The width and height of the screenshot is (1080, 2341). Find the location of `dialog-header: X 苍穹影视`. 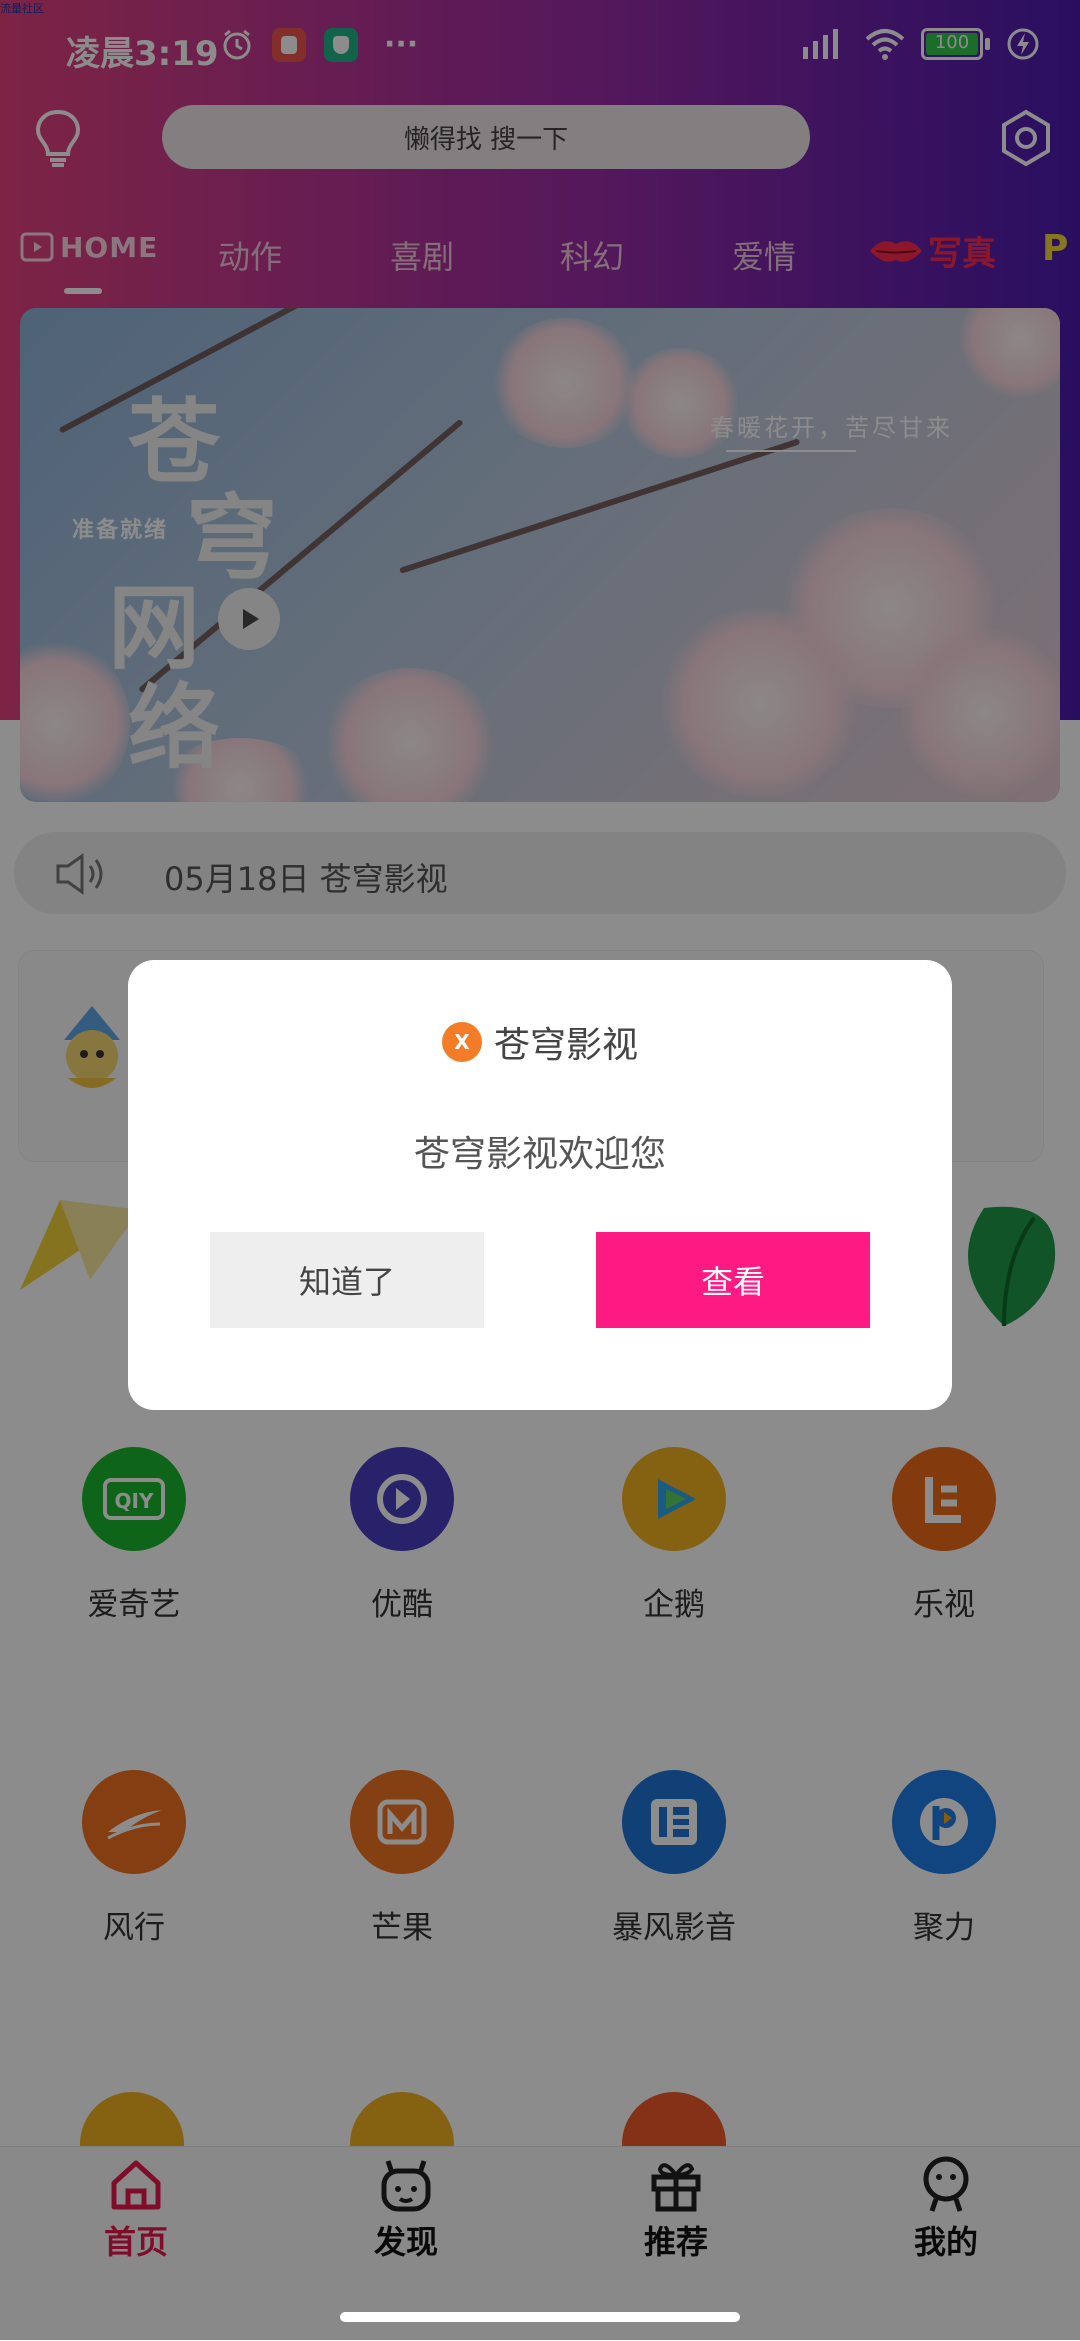

dialog-header: X 苍穹影视 is located at coordinates (540, 1042).